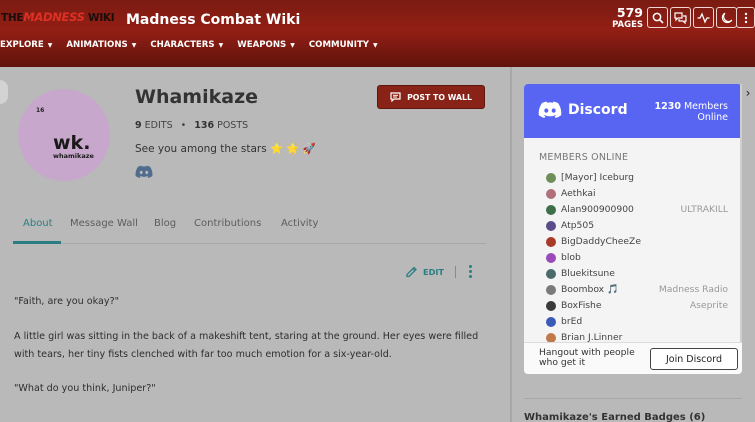  I want to click on more-vertical-icon, so click(745, 17).